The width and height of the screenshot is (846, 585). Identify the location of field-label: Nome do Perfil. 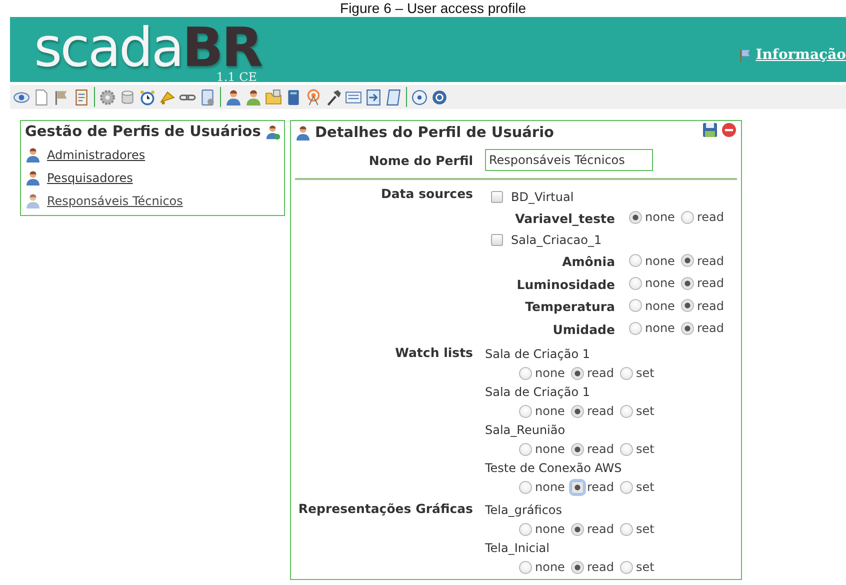
(420, 160).